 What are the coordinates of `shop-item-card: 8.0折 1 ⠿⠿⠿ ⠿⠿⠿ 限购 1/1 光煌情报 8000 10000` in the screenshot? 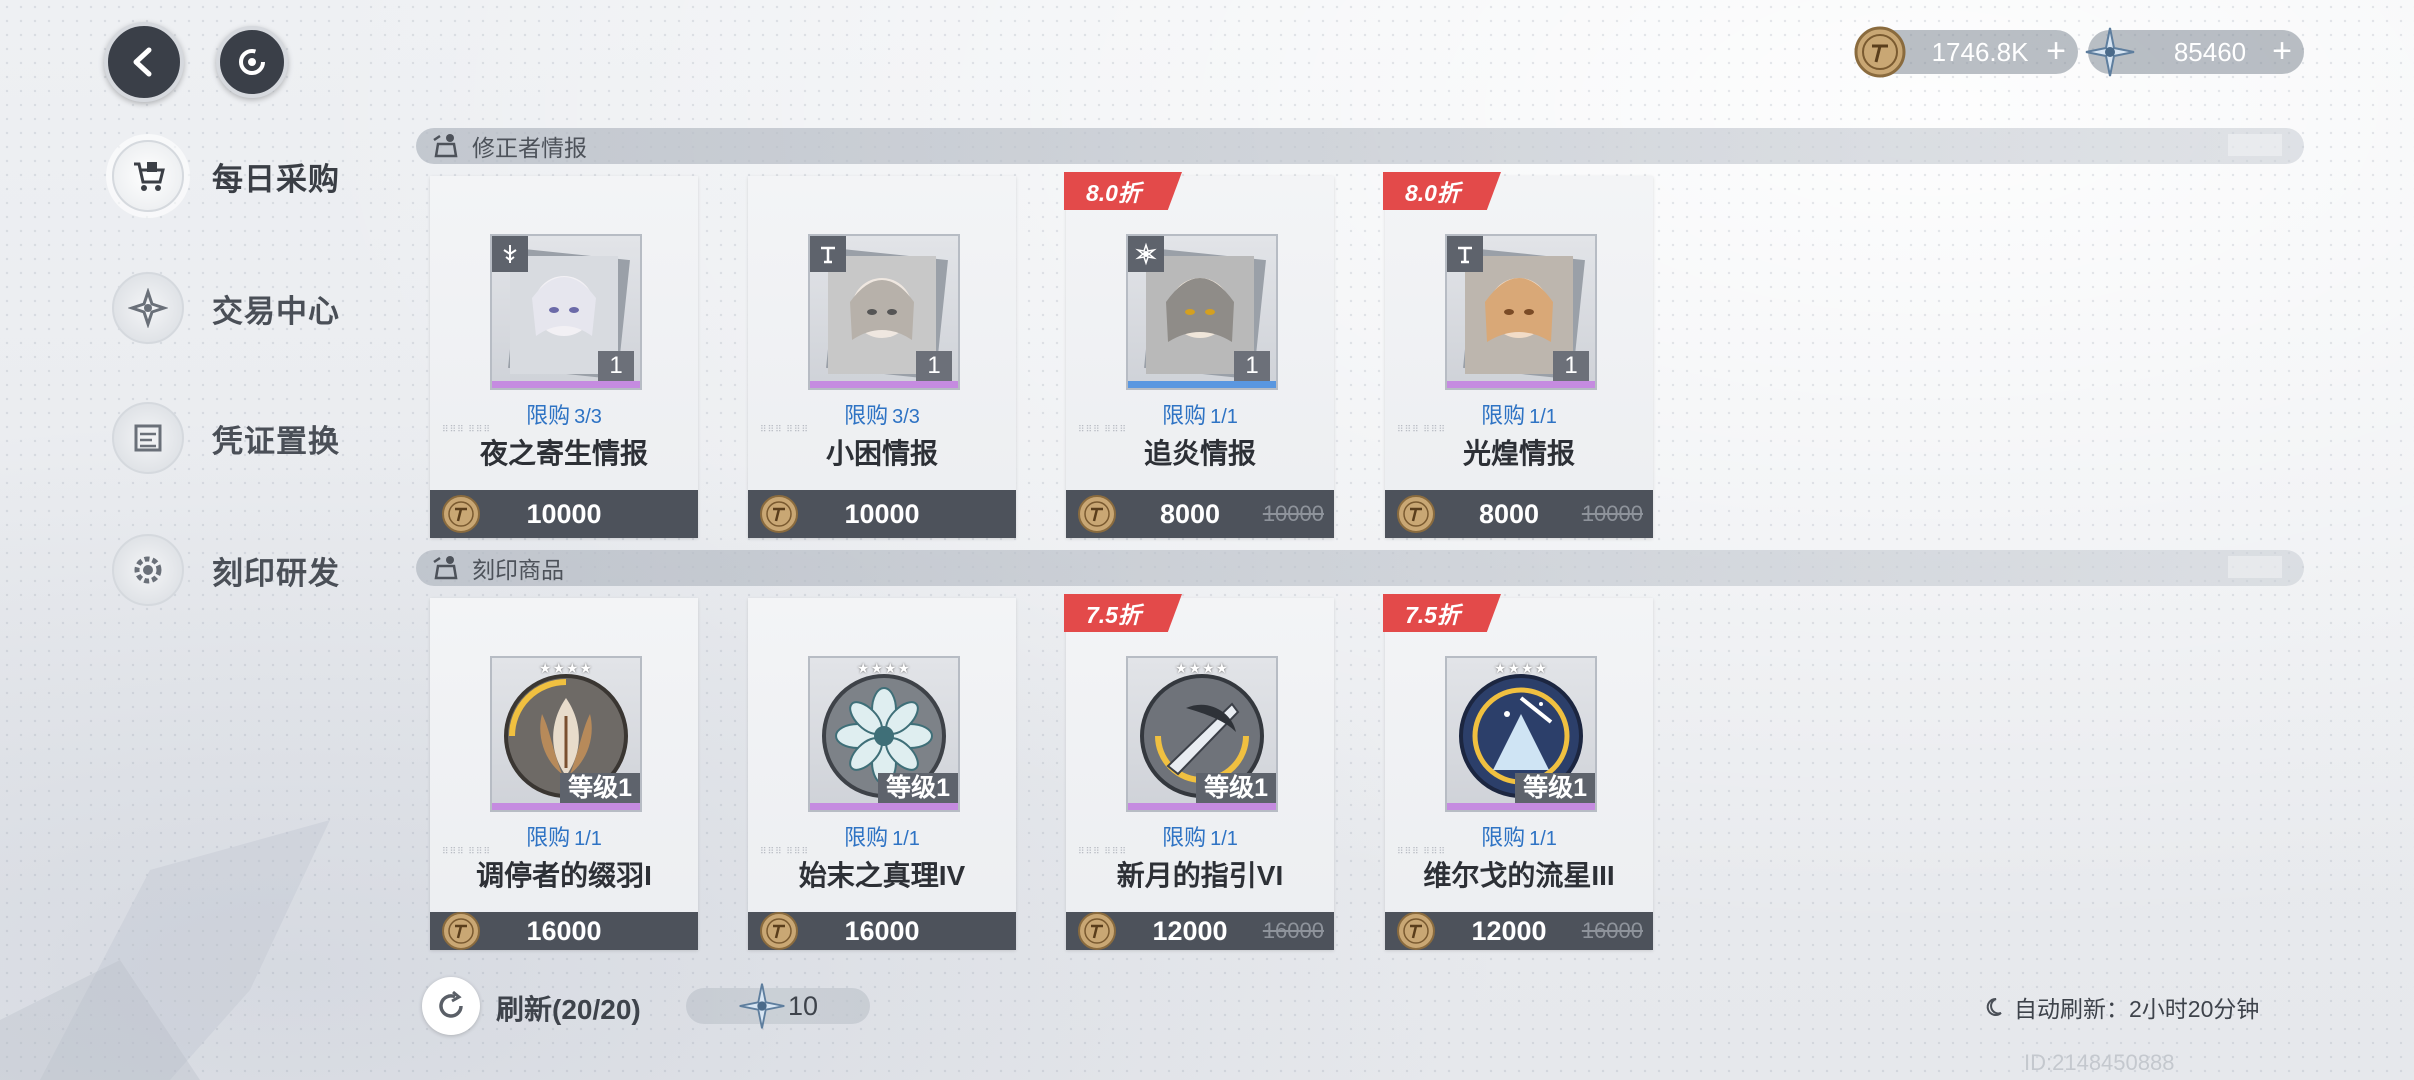 It's located at (1518, 355).